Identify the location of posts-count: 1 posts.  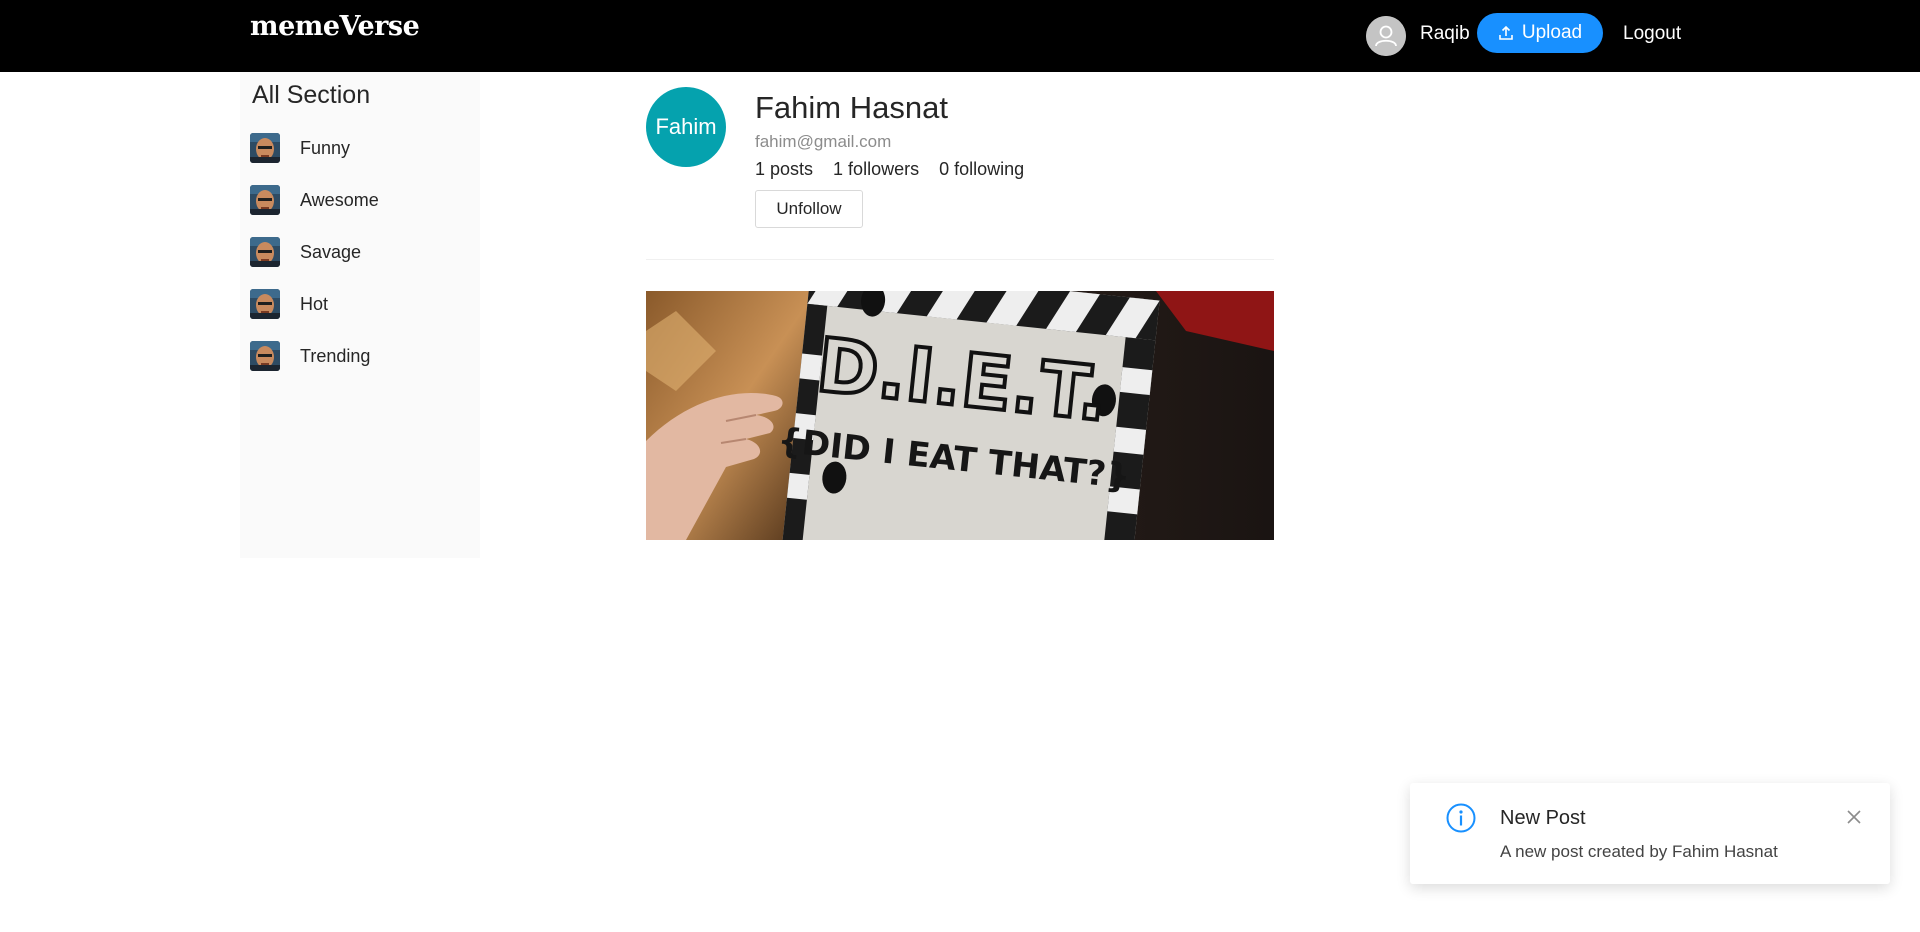
(784, 169).